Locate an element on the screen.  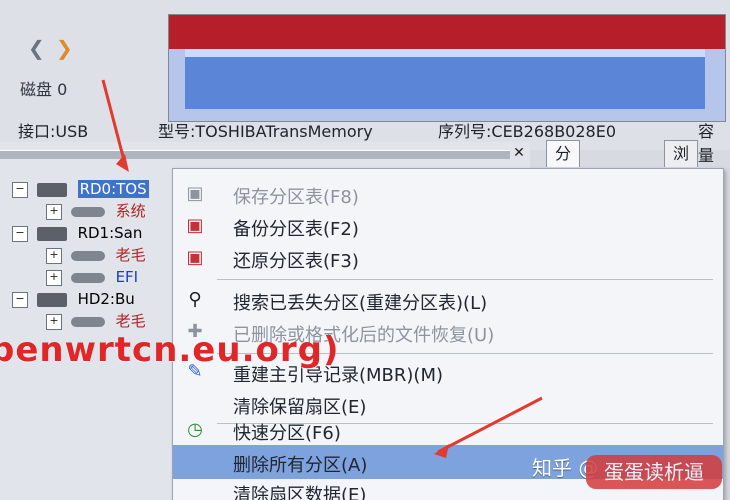
arrow-head is located at coordinates (441, 451).